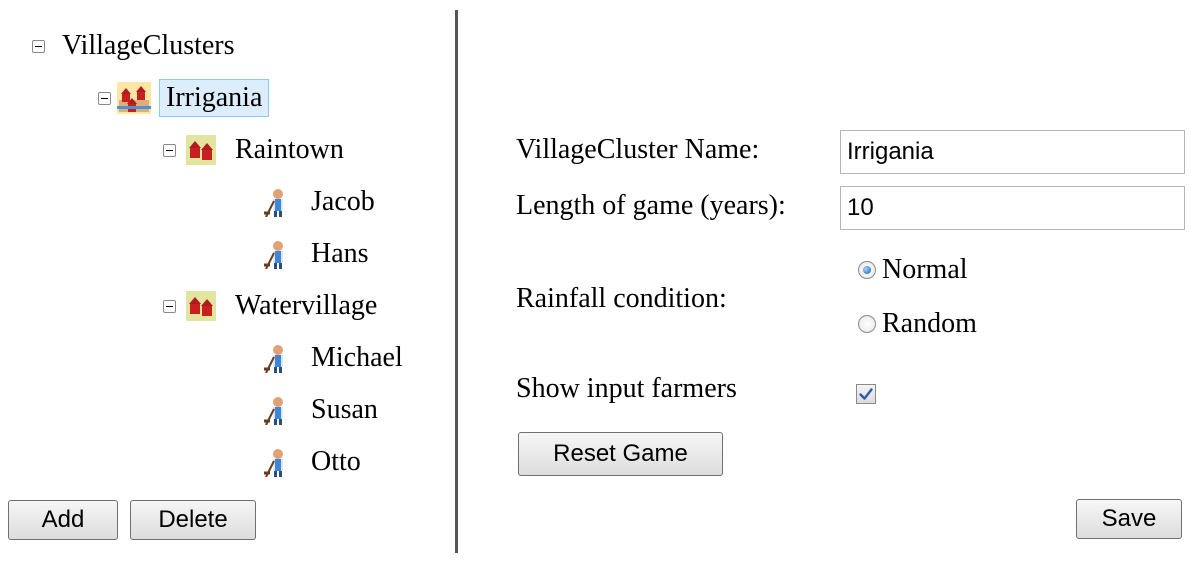 Image resolution: width=1201 pixels, height=563 pixels. Describe the element at coordinates (929, 323) in the screenshot. I see `rainfall-option-label: Random` at that location.